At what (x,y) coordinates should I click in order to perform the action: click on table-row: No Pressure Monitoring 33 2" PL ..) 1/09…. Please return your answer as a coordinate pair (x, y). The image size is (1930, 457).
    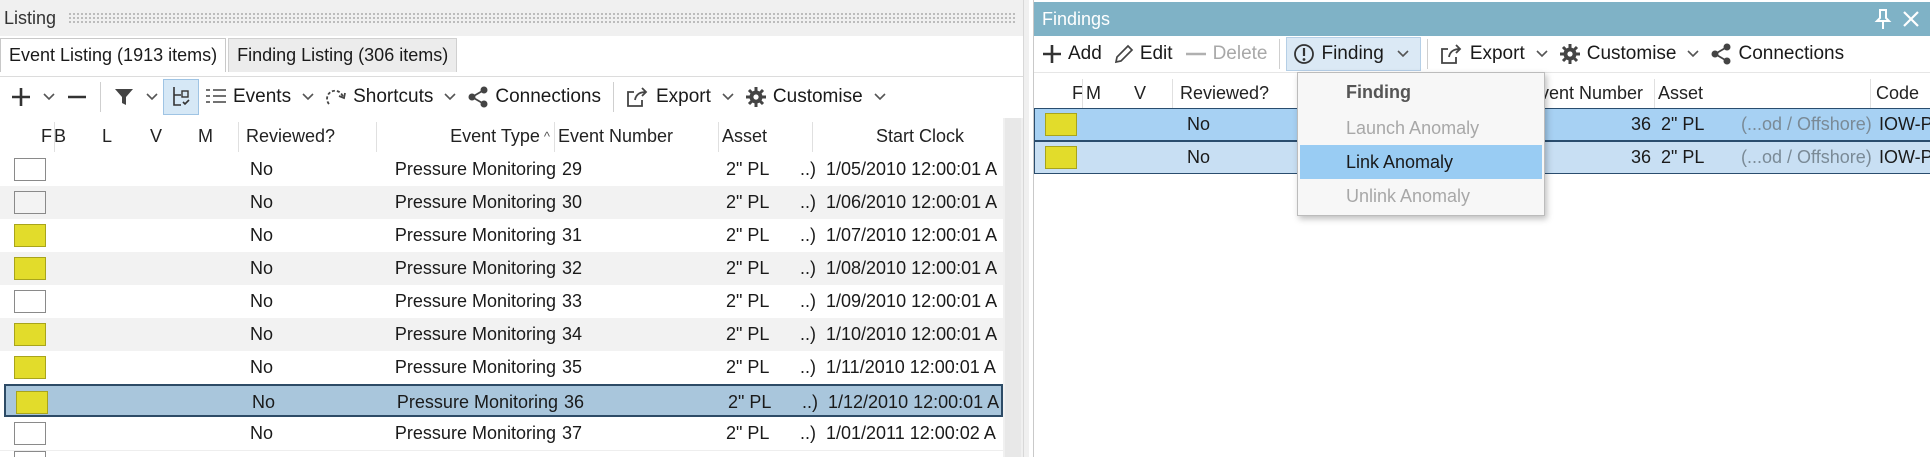
    Looking at the image, I should click on (501, 301).